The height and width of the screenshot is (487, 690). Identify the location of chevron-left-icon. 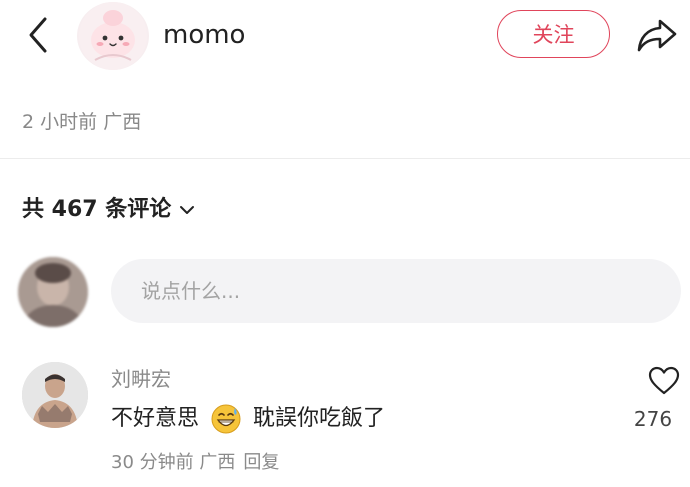
(38, 35).